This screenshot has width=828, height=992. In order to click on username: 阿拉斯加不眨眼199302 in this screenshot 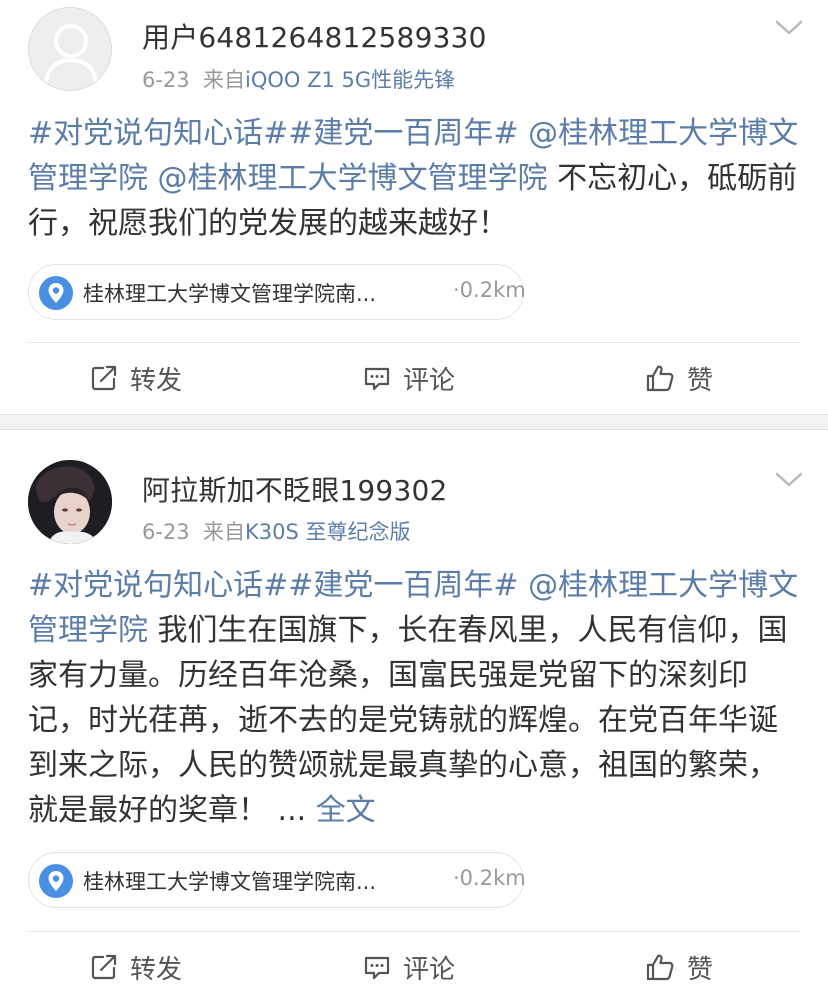, I will do `click(295, 489)`.